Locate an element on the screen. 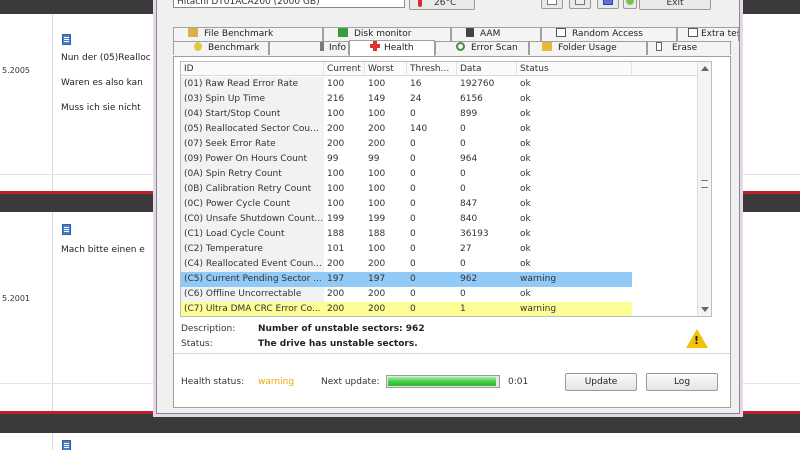  scroll-thumb is located at coordinates (704, 184).